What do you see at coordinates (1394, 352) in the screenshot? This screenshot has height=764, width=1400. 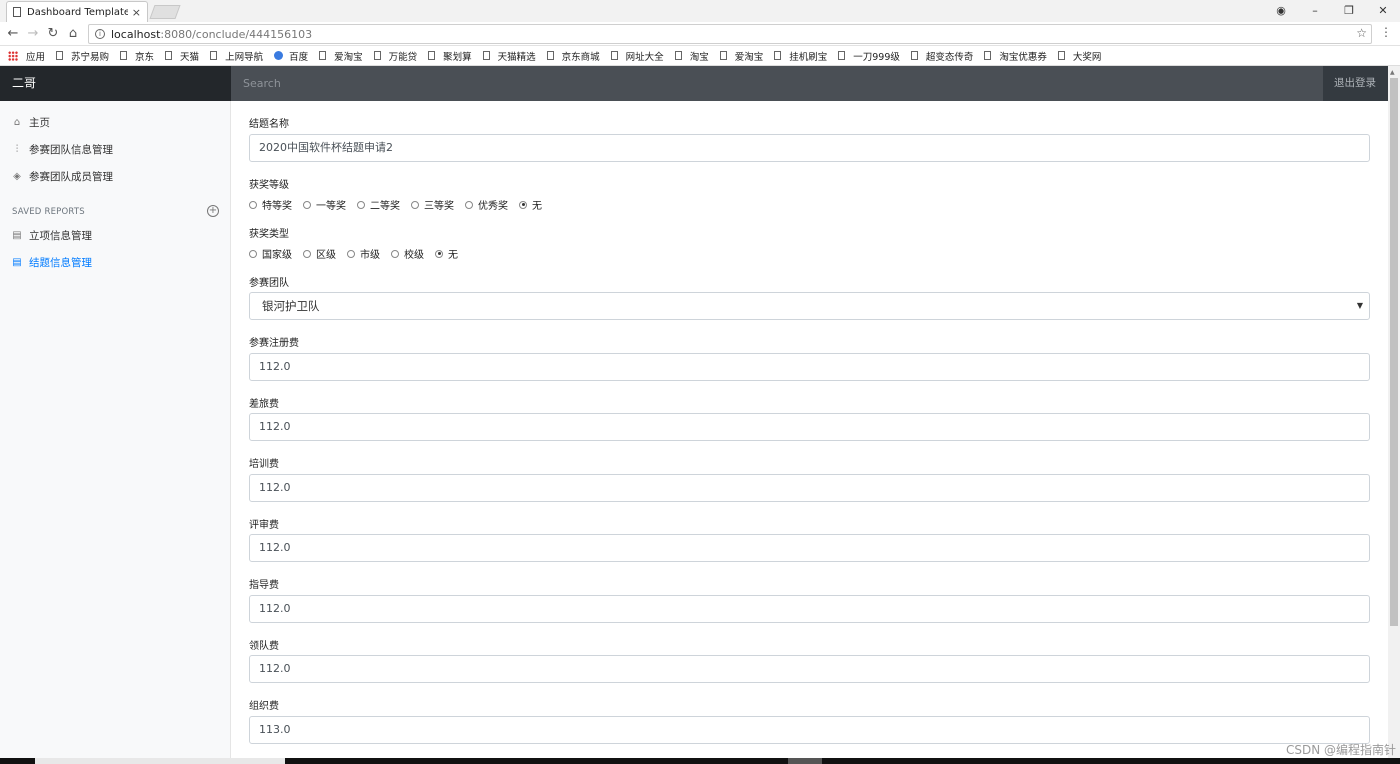 I see `scroll-thumb` at bounding box center [1394, 352].